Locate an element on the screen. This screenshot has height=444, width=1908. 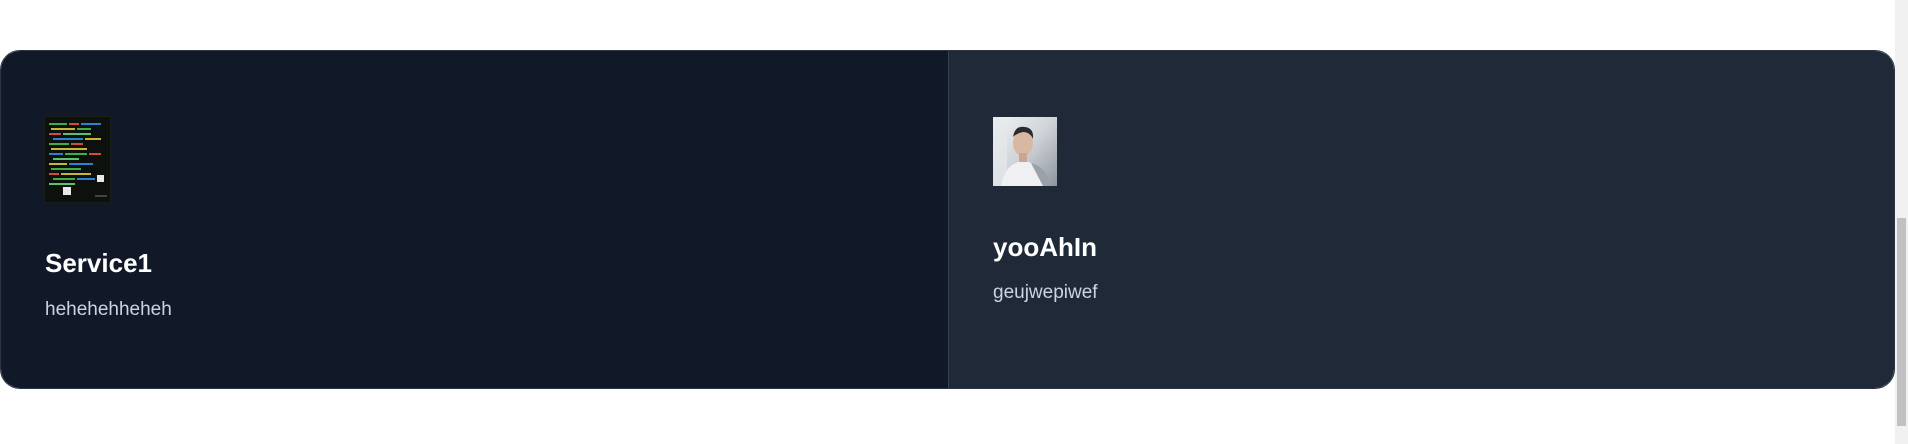
scrollbar-thumb is located at coordinates (1901, 322).